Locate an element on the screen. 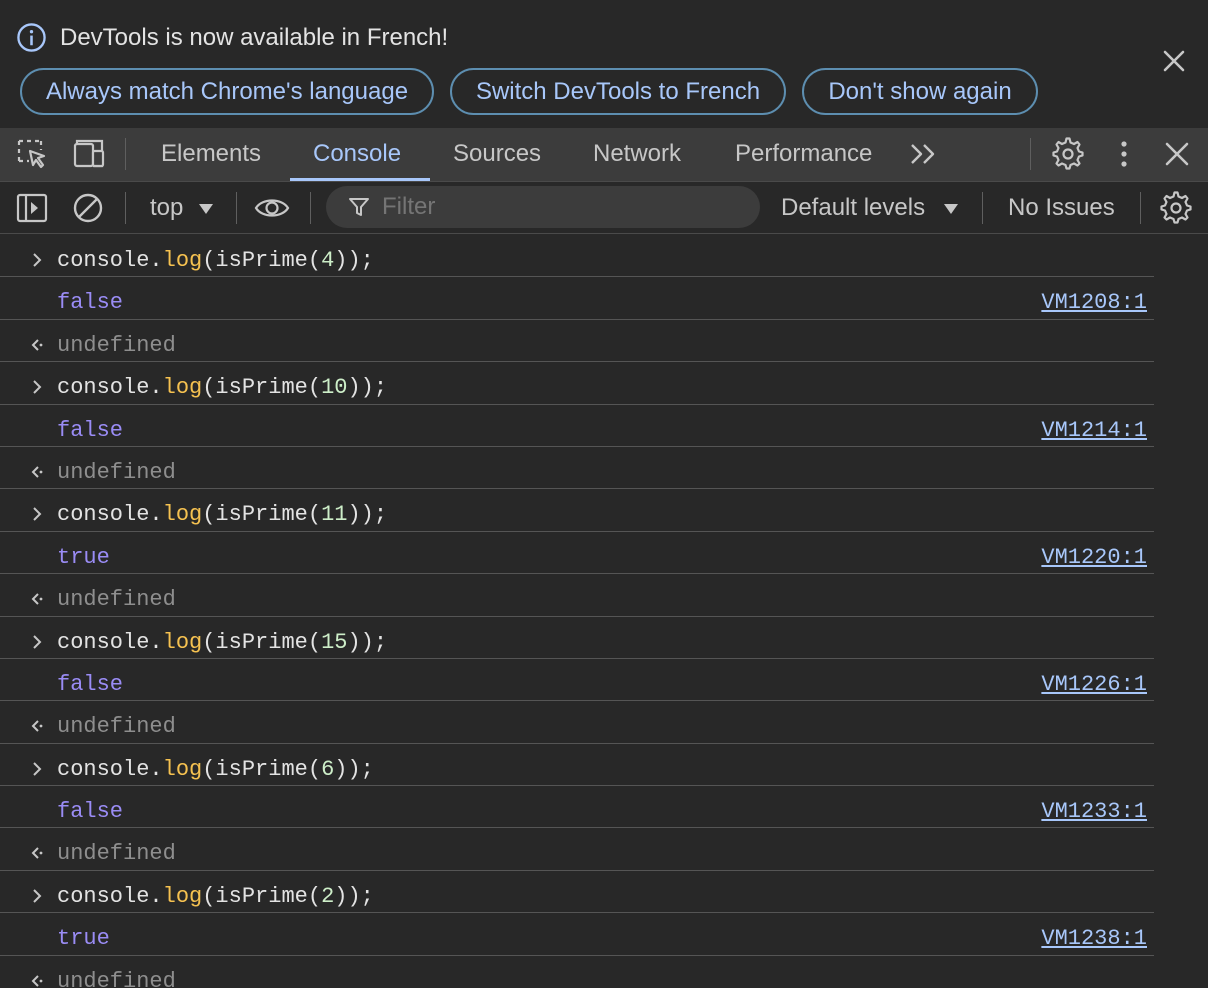 The height and width of the screenshot is (988, 1208). clear-console-icon is located at coordinates (88, 208).